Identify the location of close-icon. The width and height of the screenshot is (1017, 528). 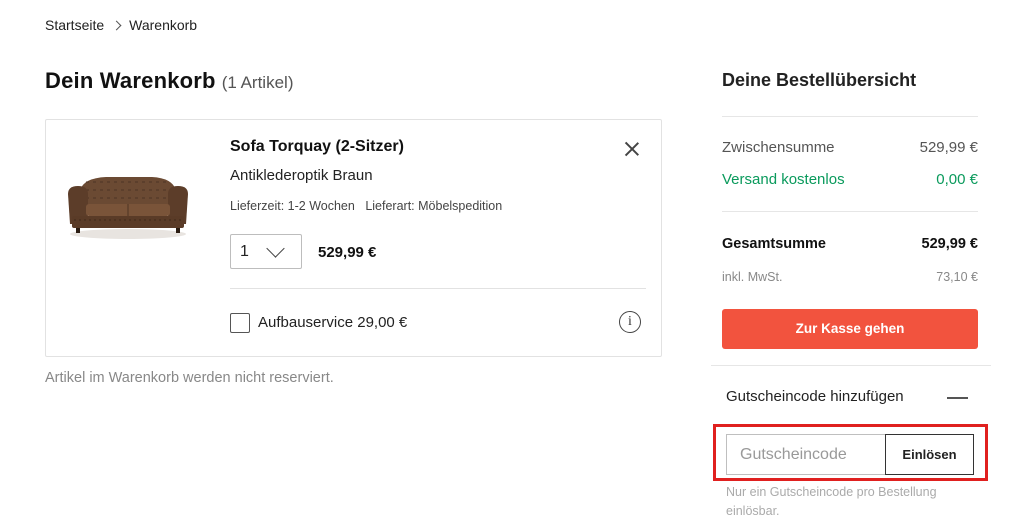
(632, 149).